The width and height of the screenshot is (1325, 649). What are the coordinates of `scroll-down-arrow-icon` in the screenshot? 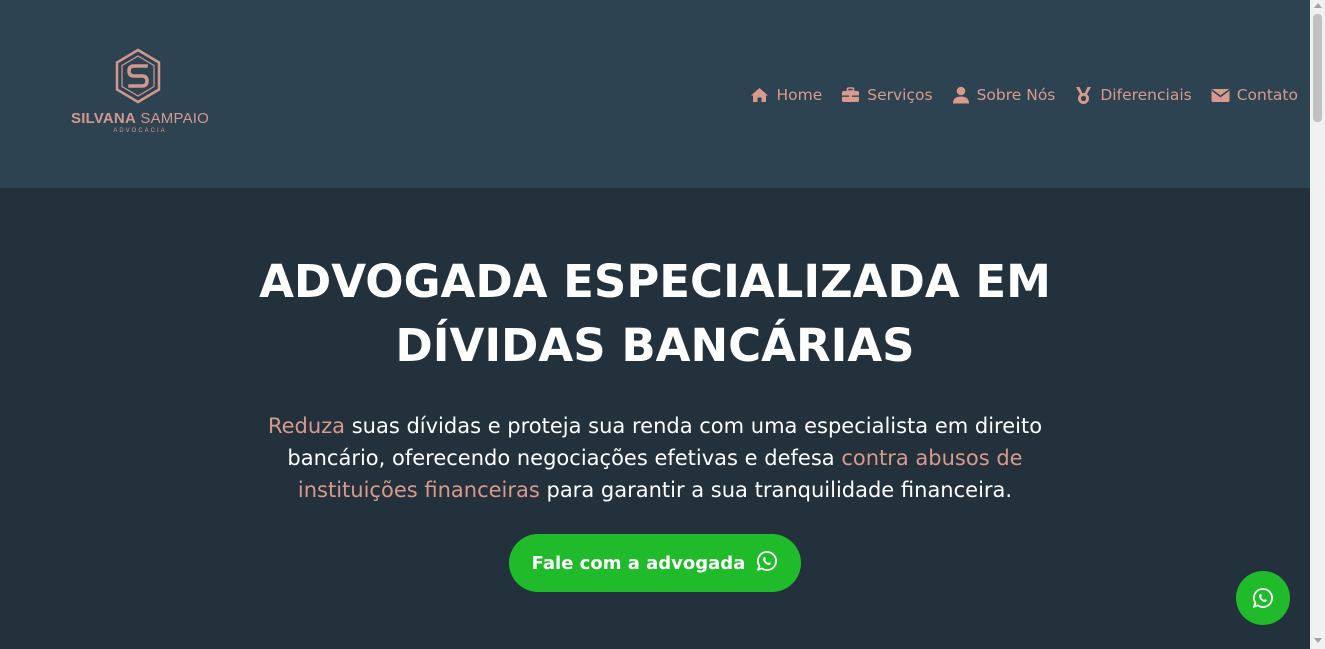 It's located at (1318, 640).